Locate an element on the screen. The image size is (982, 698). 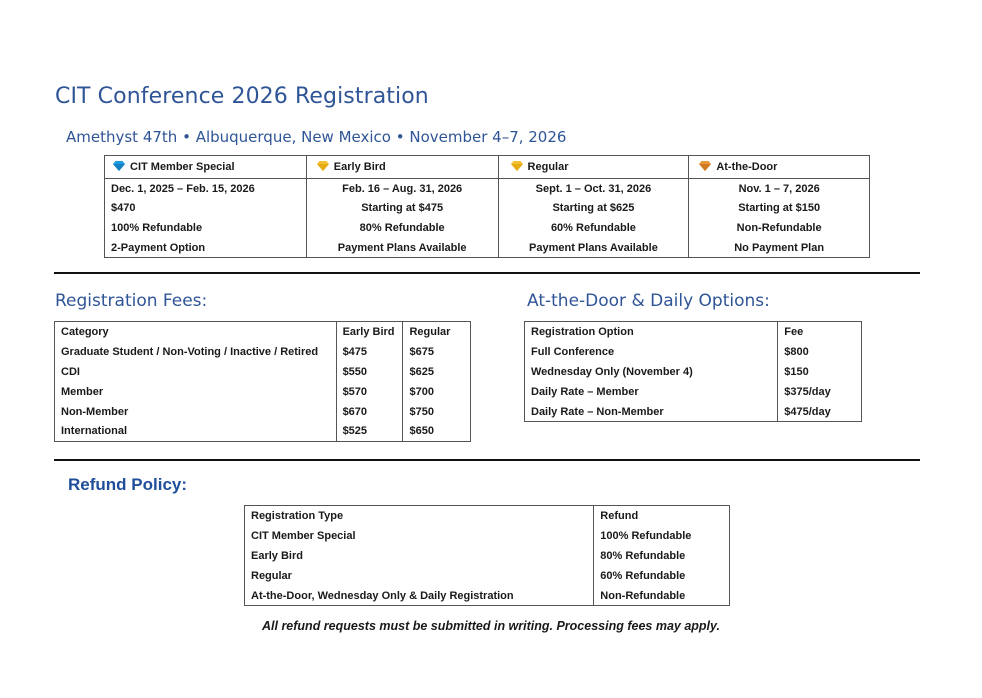
door-option: Daily Rate – Non-Member is located at coordinates (597, 411).